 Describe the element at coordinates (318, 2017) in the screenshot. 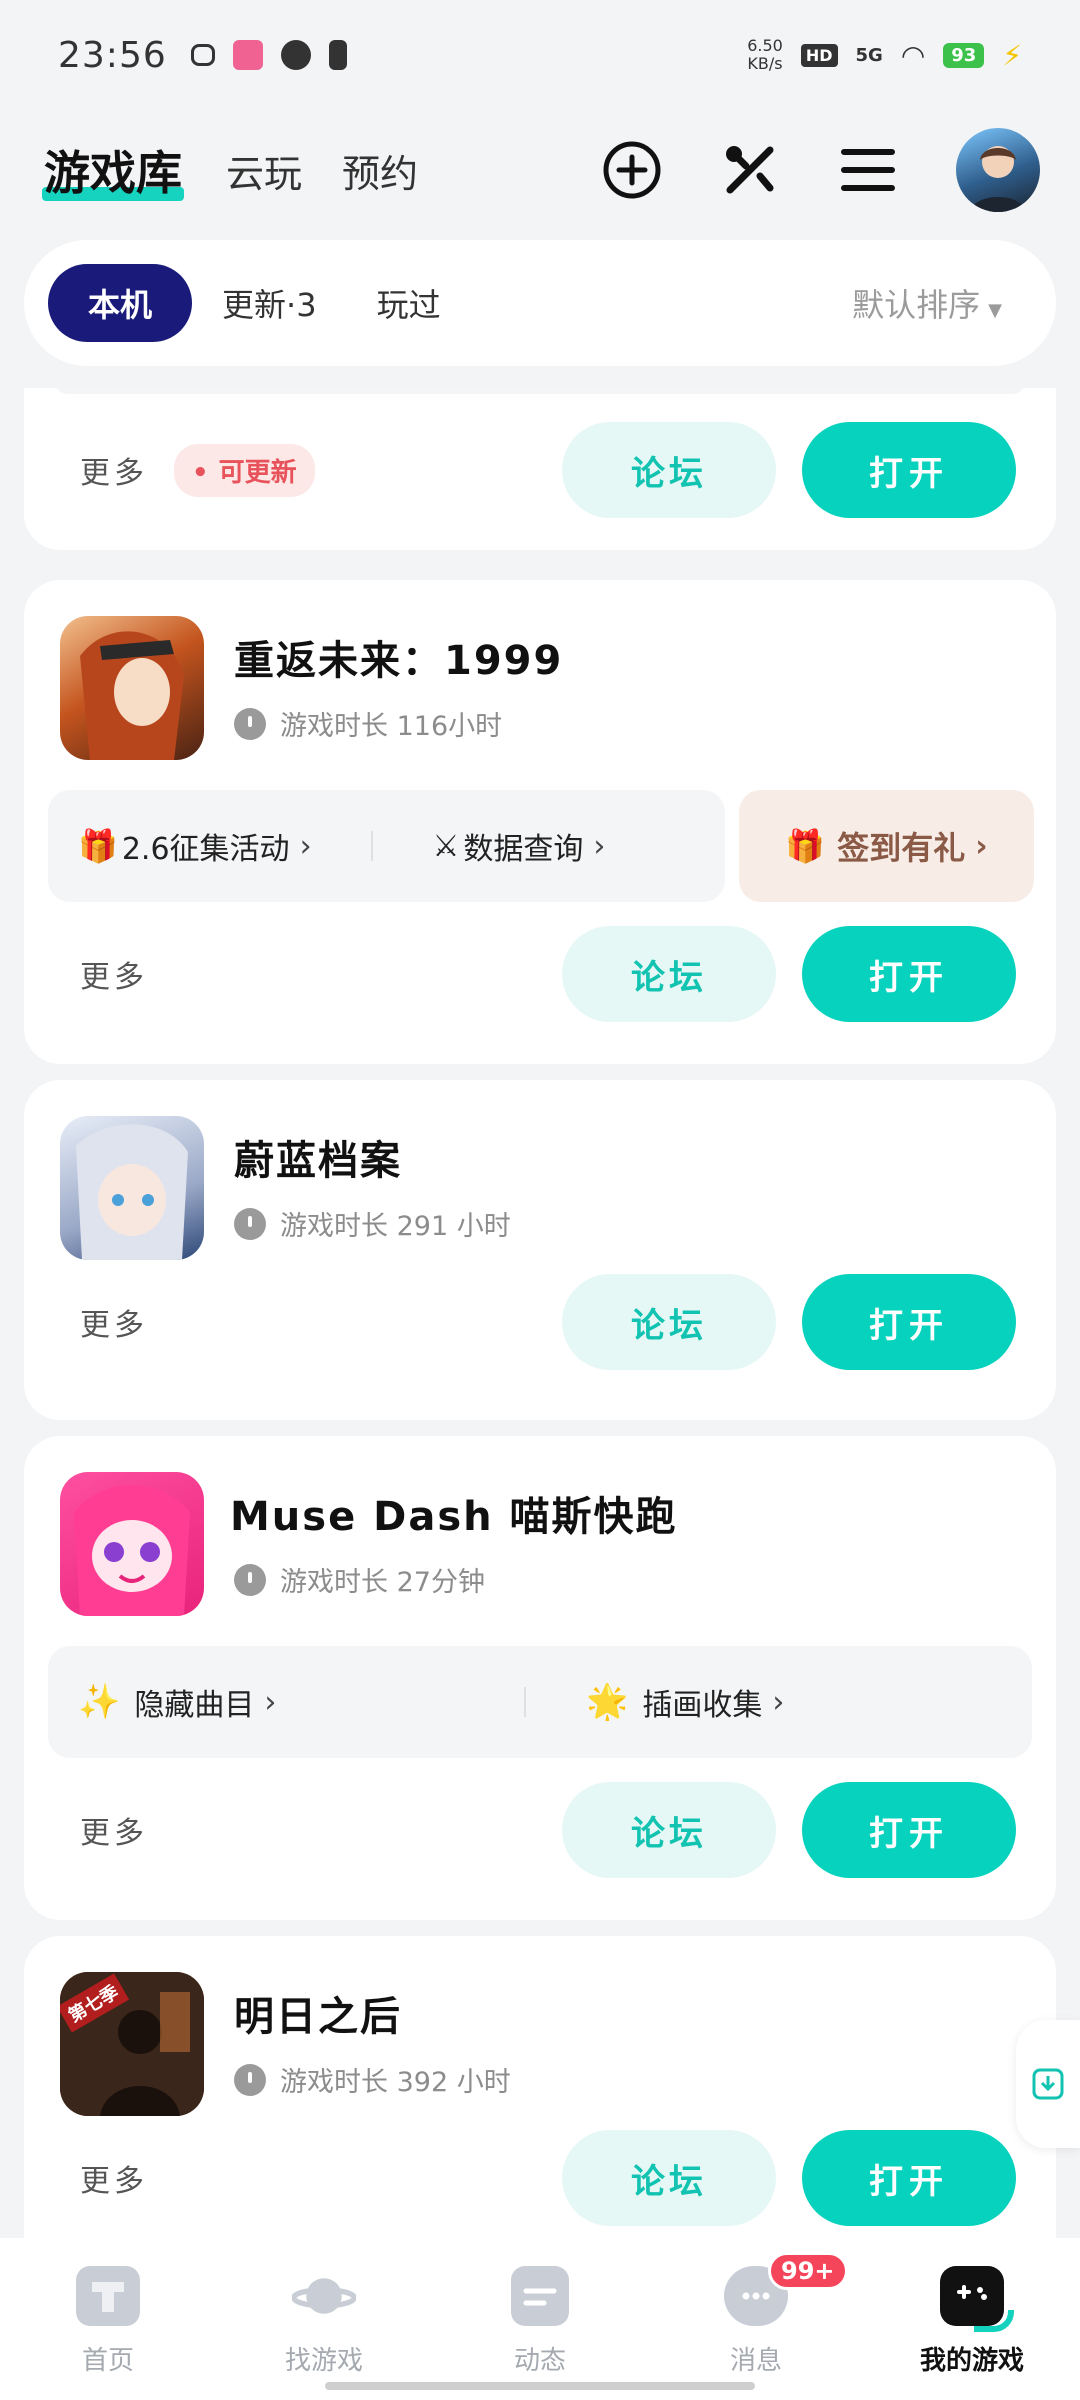

I see `game-title: 明日之后` at that location.